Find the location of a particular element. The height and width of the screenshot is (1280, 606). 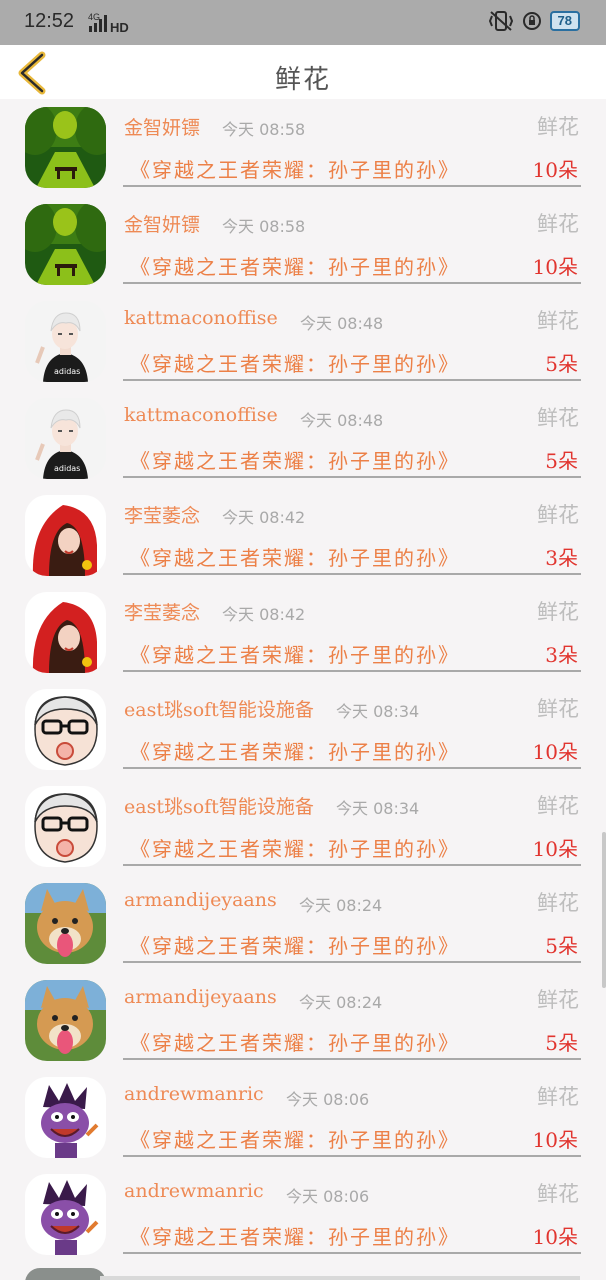

shiba-dog-avatar is located at coordinates (65, 923).